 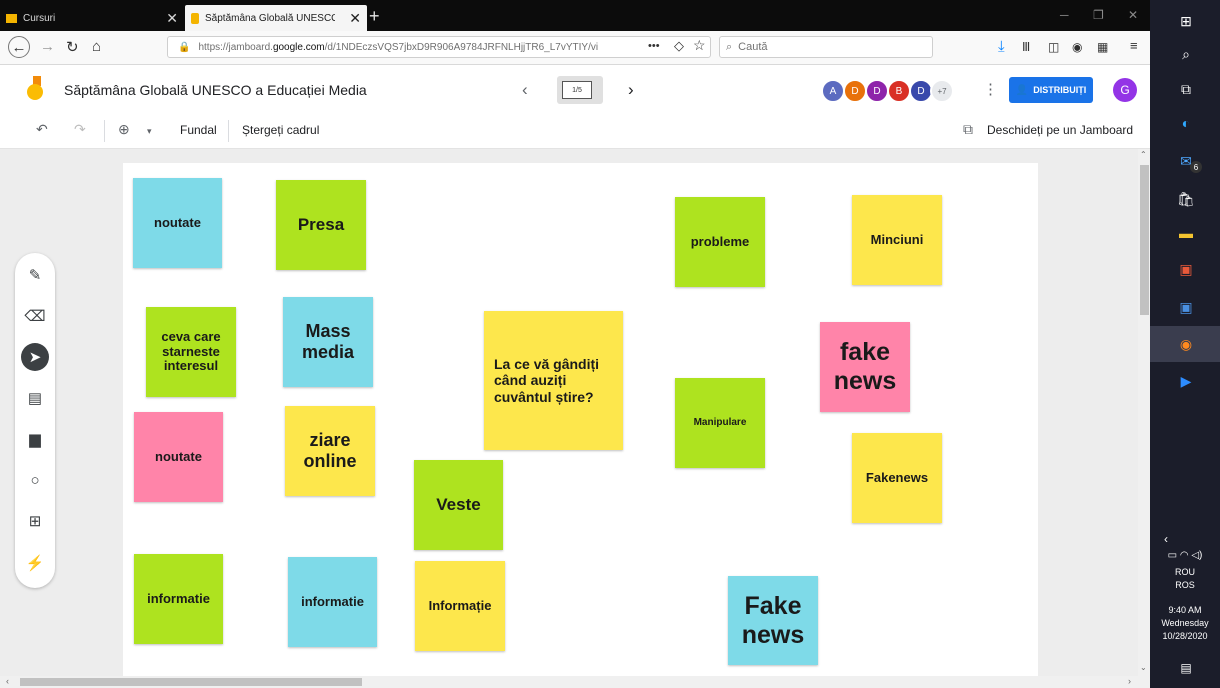 I want to click on sticky-note: Presa, so click(x=321, y=225).